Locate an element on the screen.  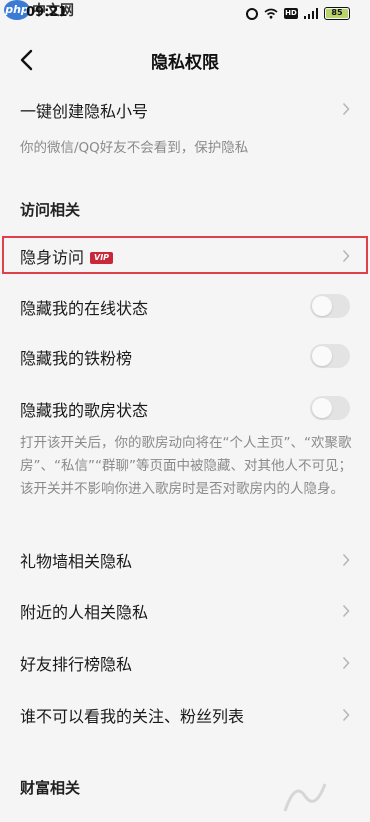
friend-ranking-privacy-item: 好友排行榜隐私 is located at coordinates (185, 663).